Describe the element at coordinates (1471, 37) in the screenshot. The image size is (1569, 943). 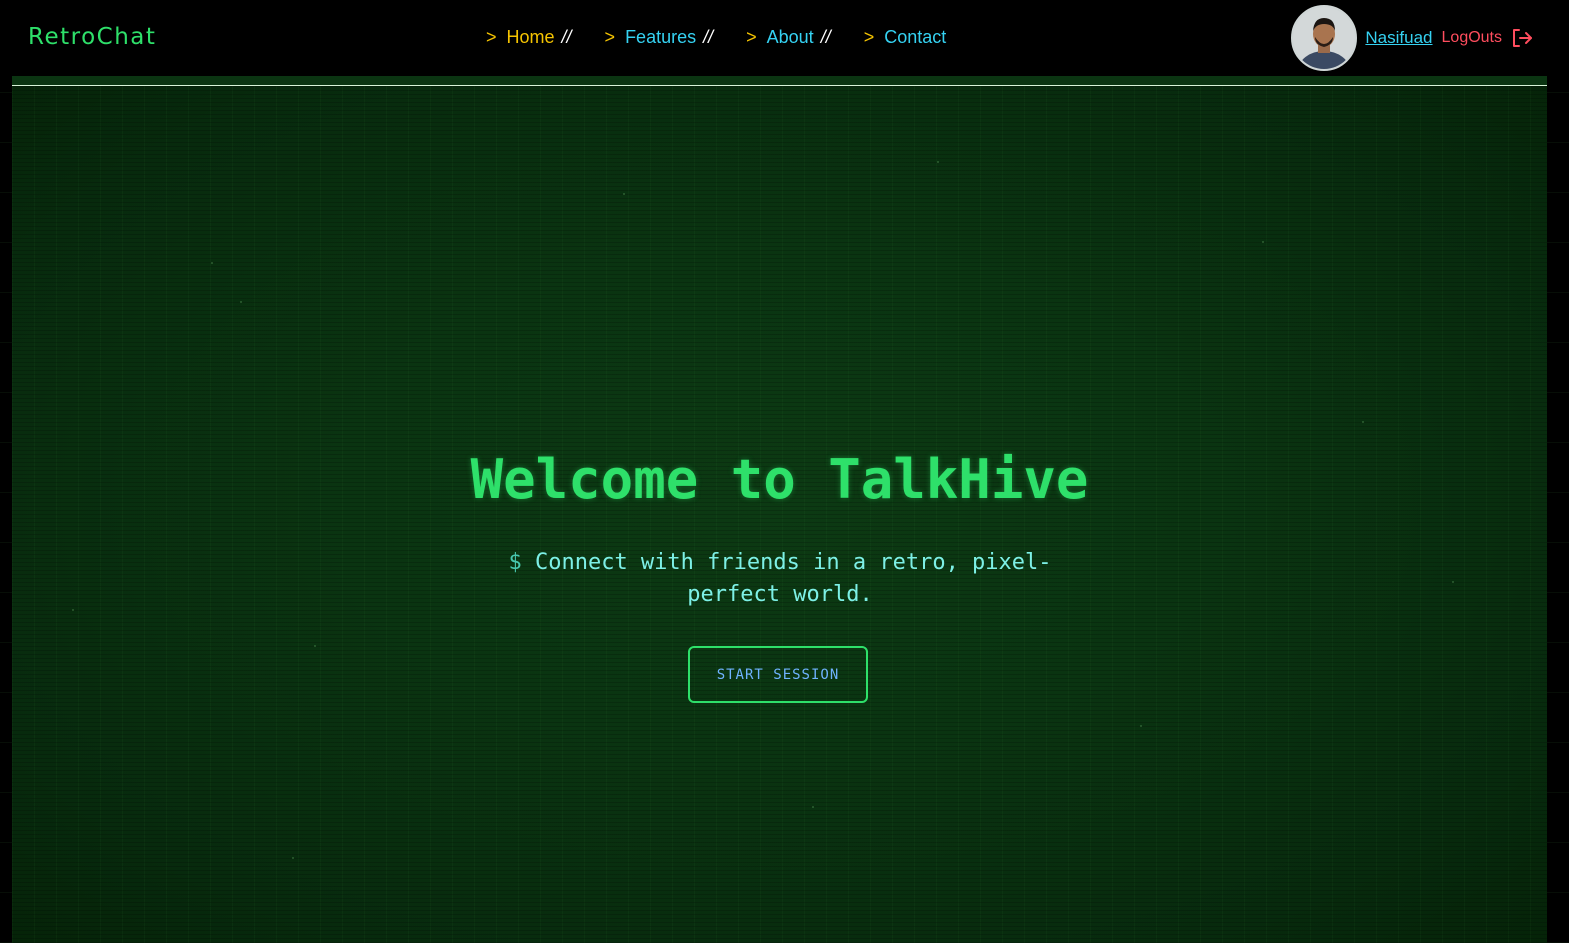
I see `logout-label: LogOuts` at that location.